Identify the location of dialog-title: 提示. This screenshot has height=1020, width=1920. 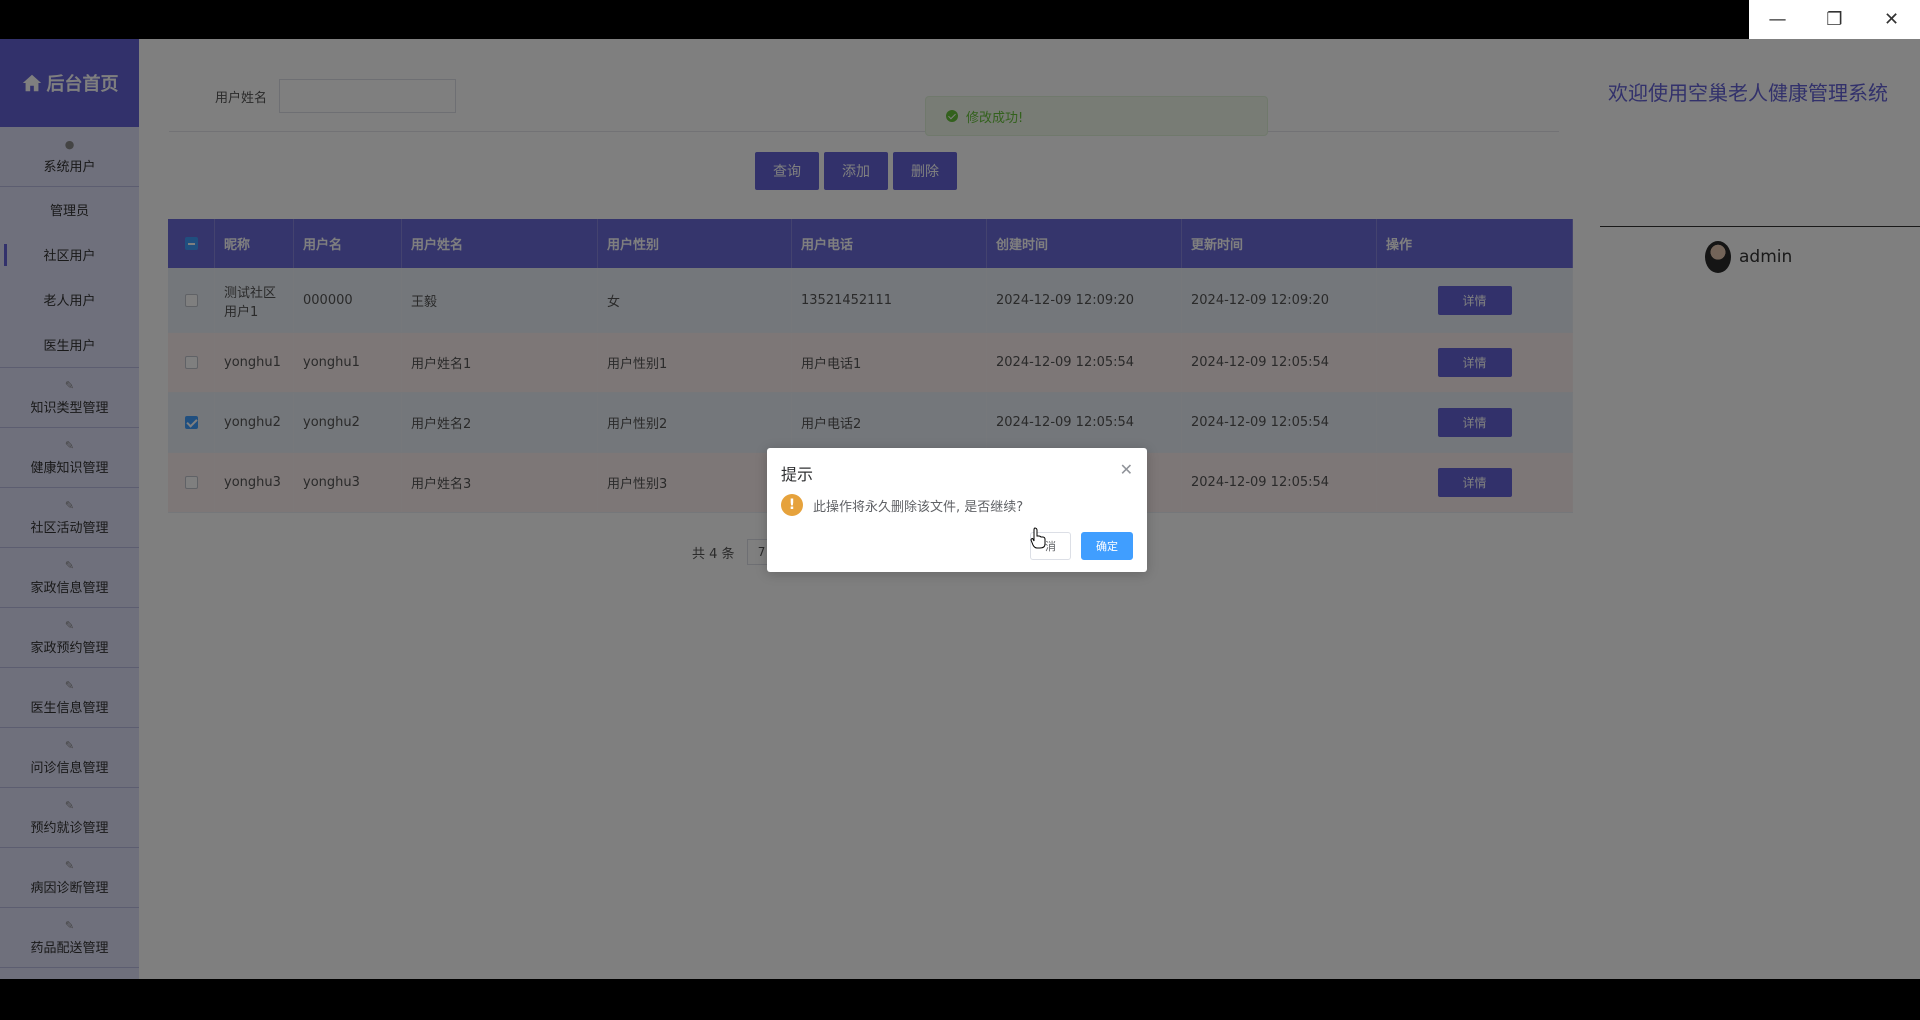
(797, 474).